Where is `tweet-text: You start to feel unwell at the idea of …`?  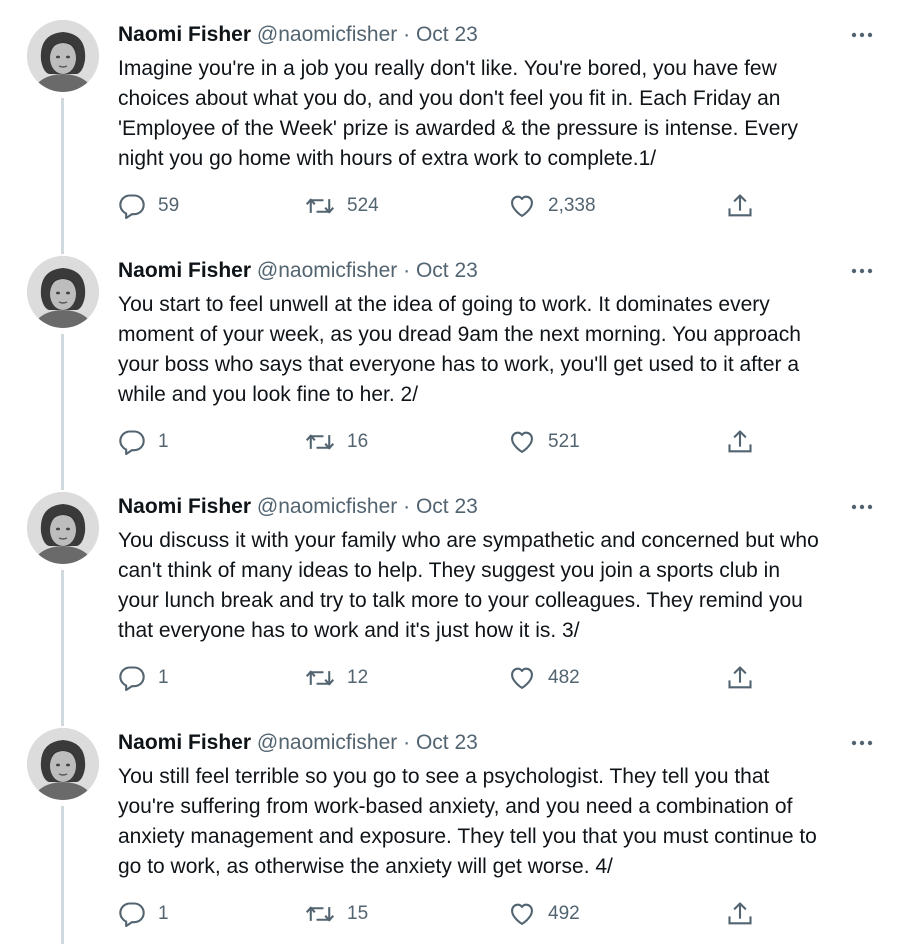
tweet-text: You start to feel unwell at the idea of … is located at coordinates (459, 349).